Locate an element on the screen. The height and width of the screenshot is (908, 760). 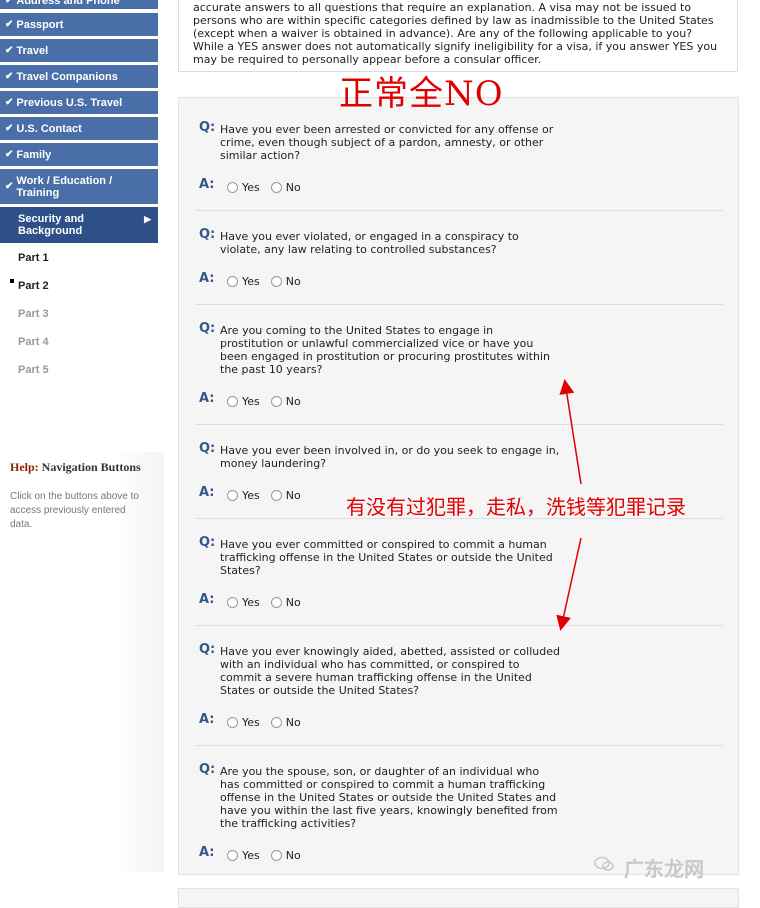
arrow-up is located at coordinates (570, 432).